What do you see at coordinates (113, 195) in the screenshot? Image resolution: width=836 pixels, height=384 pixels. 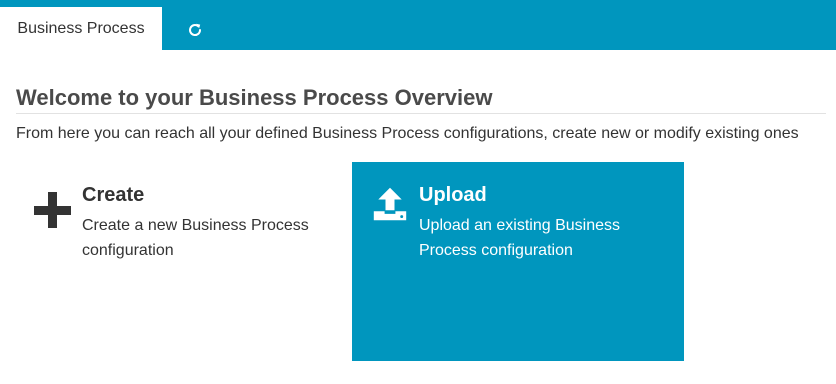 I see `create-card-title: Create` at bounding box center [113, 195].